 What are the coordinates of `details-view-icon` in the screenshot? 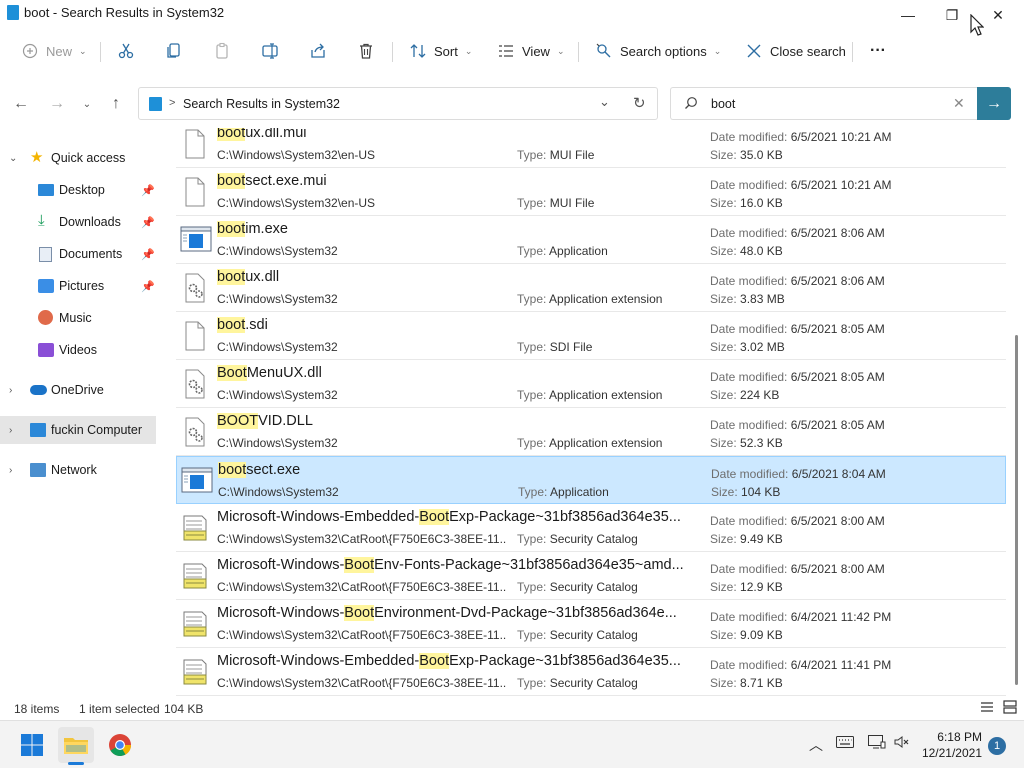 It's located at (987, 708).